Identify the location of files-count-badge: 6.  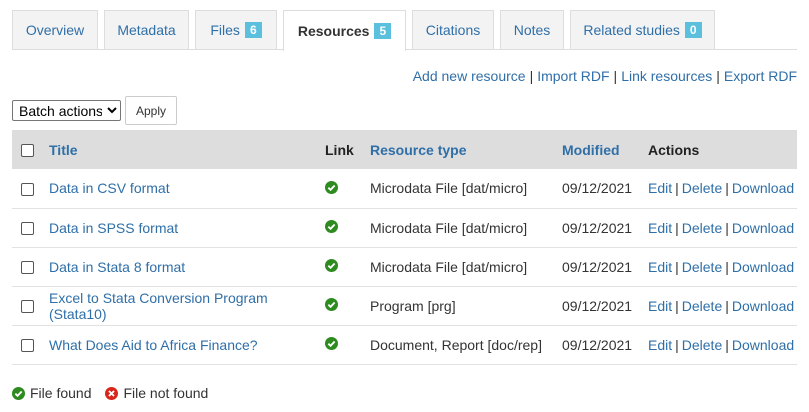
(253, 30).